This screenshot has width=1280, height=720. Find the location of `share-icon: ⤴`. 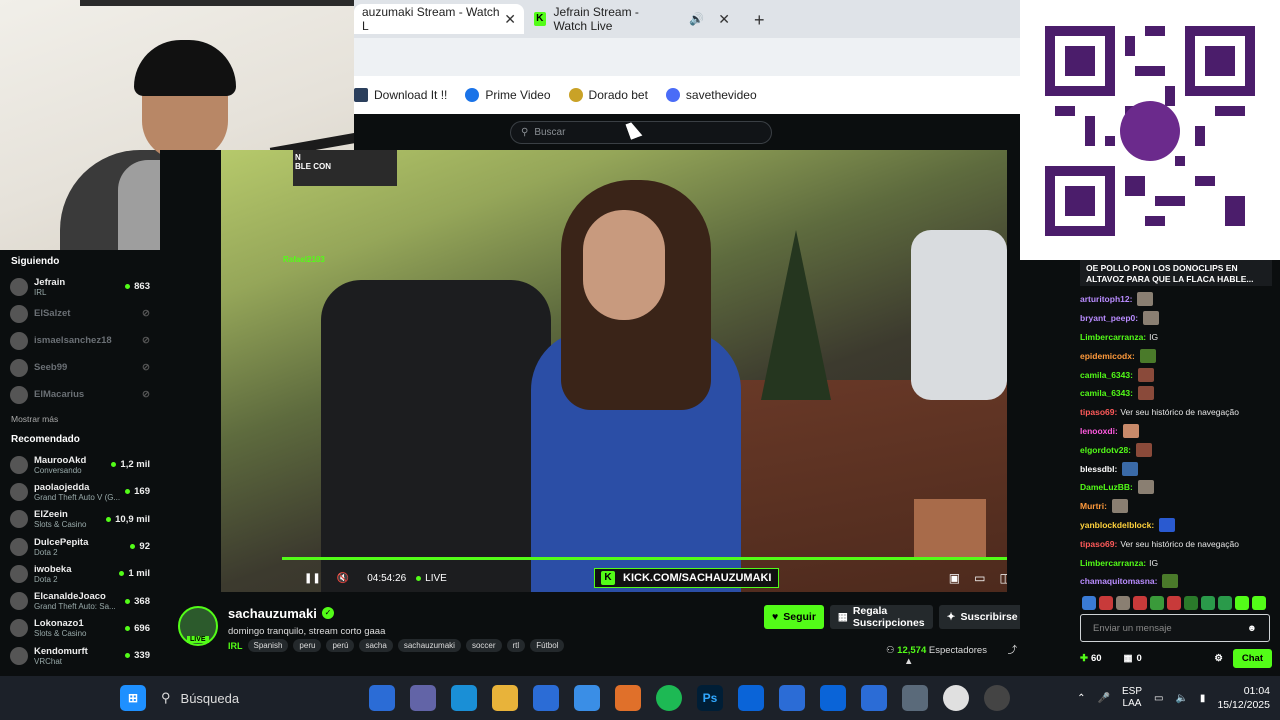

share-icon: ⤴ is located at coordinates (1013, 650).